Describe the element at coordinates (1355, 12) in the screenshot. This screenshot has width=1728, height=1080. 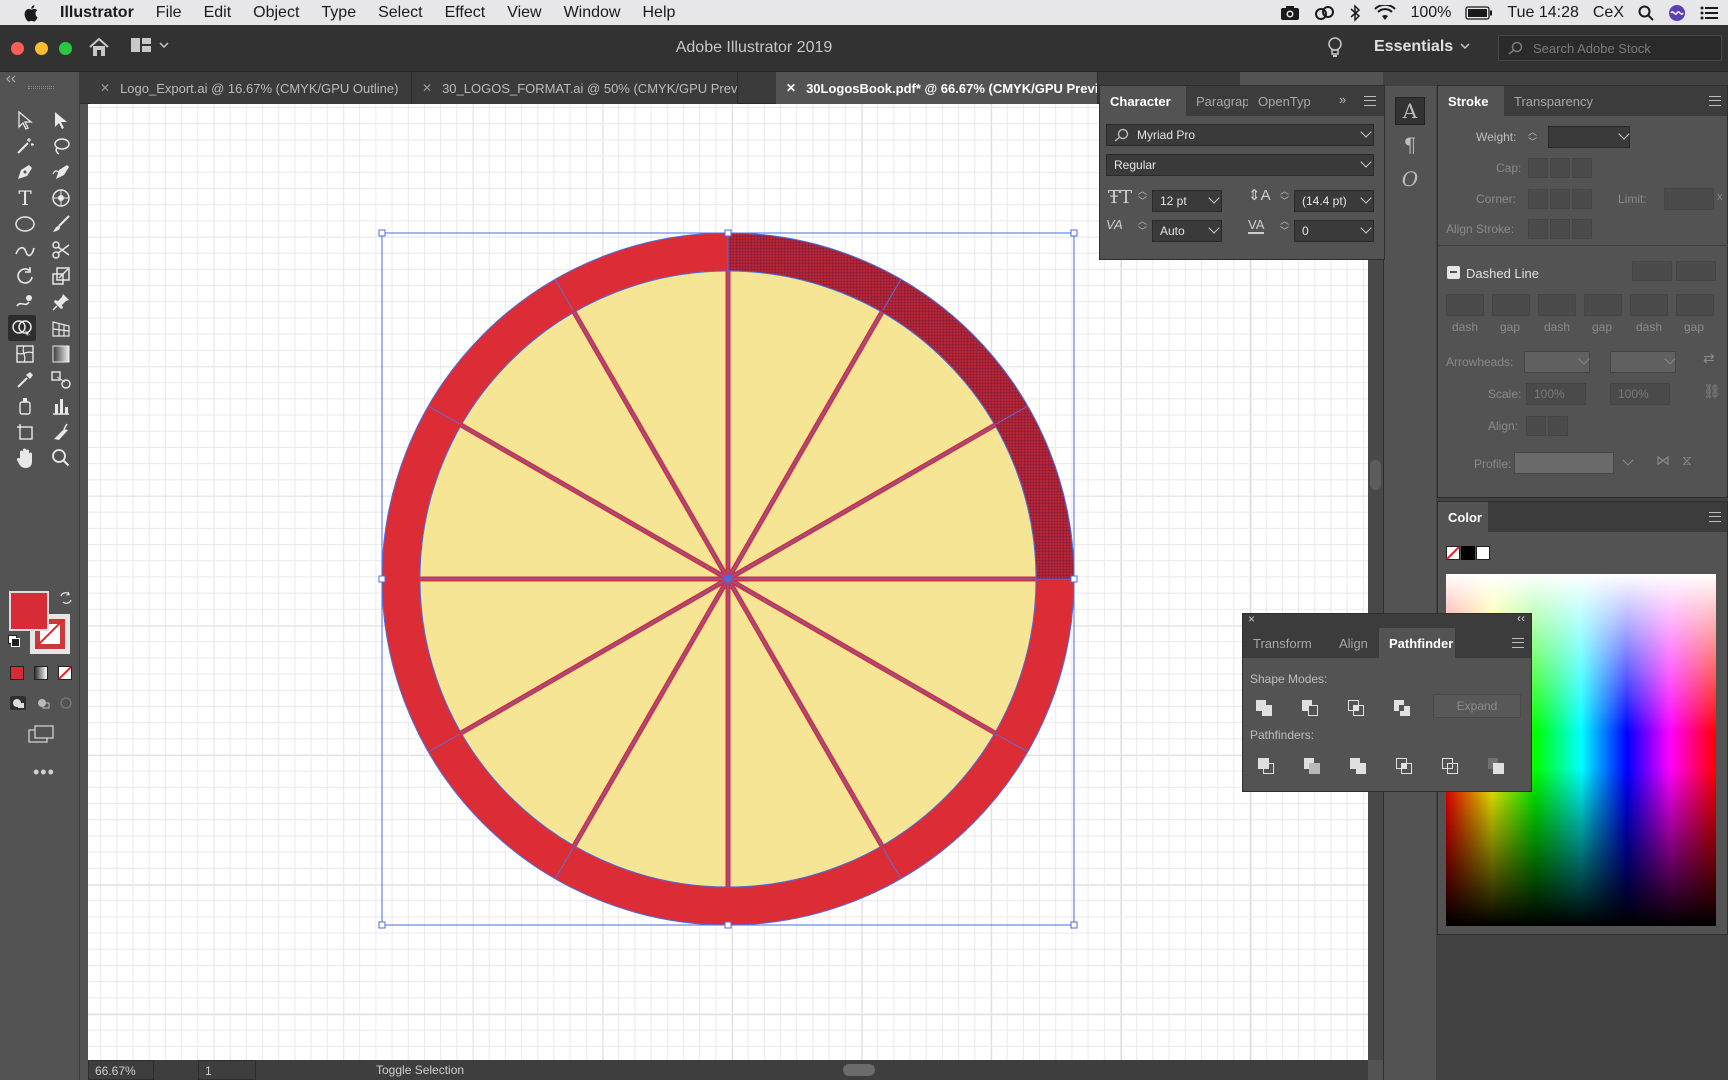
I see `bluetooth-icon` at that location.